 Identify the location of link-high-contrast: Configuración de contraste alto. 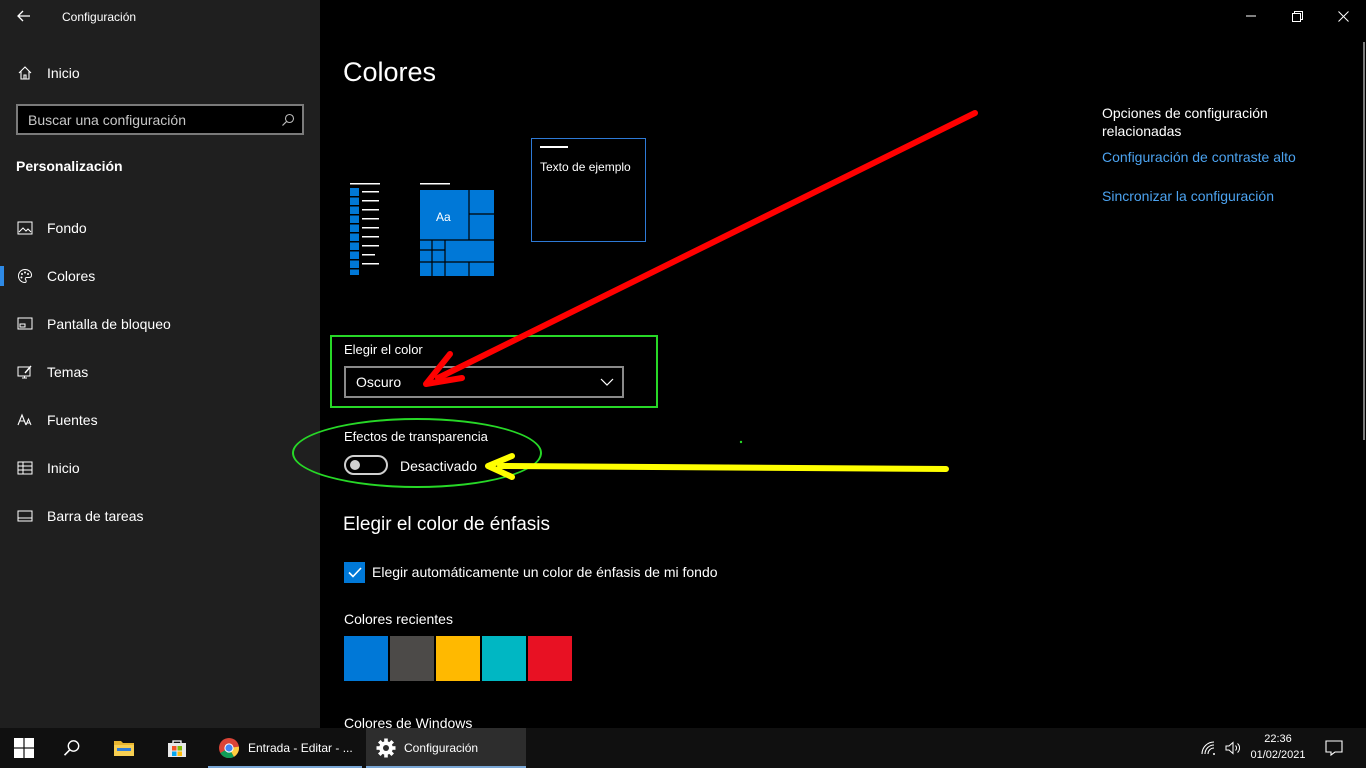
(1199, 157).